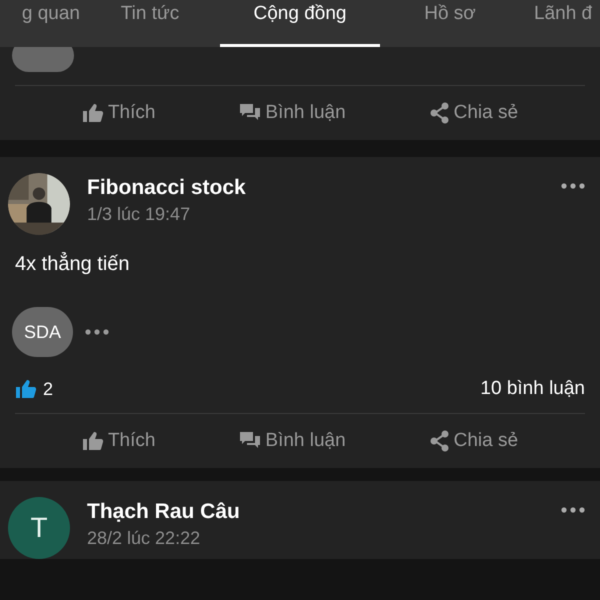 Image resolution: width=600 pixels, height=600 pixels. What do you see at coordinates (324, 512) in the screenshot?
I see `author-name: Thạch Rau Câu` at bounding box center [324, 512].